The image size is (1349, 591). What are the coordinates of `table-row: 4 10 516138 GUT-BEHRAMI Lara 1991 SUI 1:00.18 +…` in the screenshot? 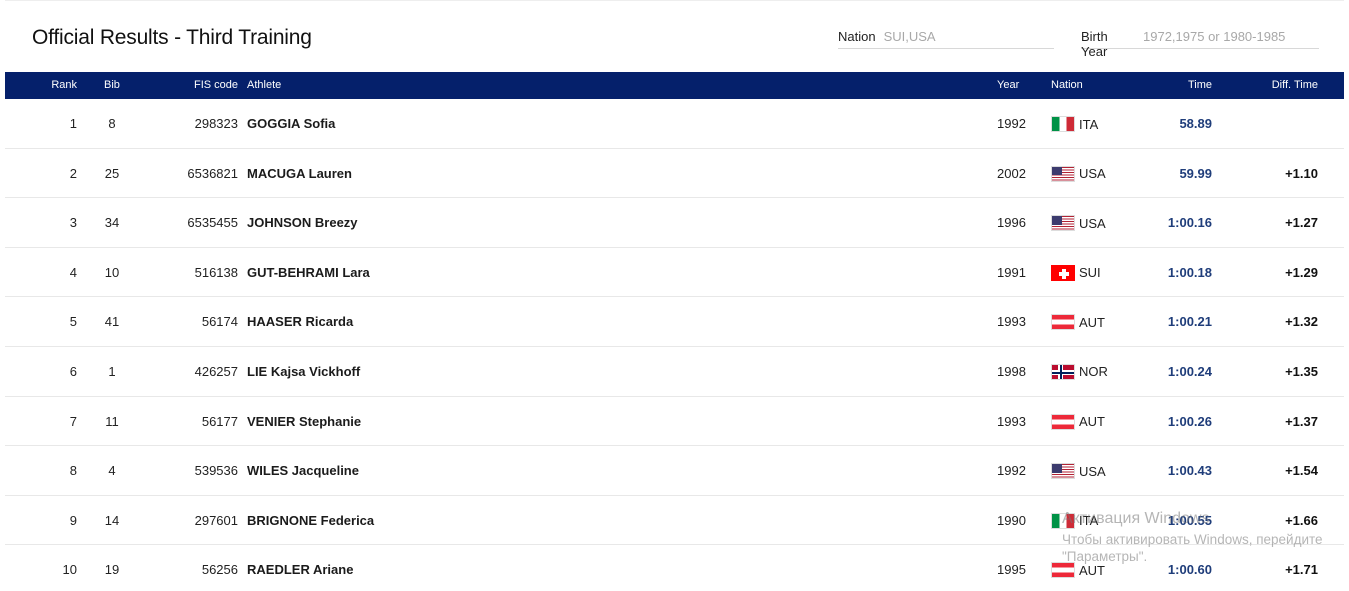 It's located at (674, 273).